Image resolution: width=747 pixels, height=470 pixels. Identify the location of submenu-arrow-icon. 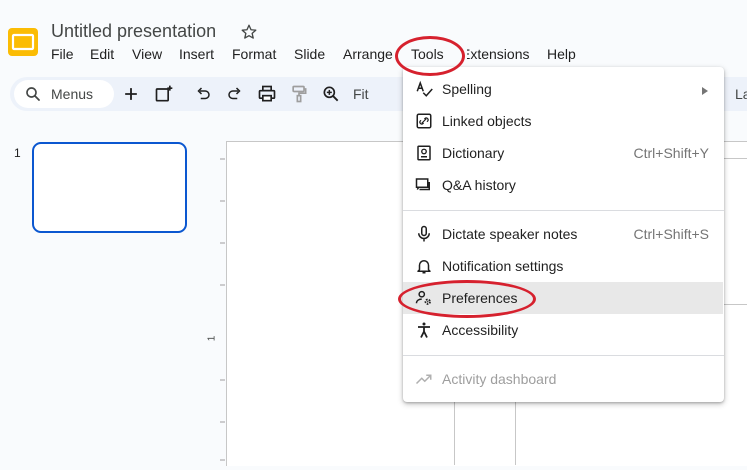
(705, 91).